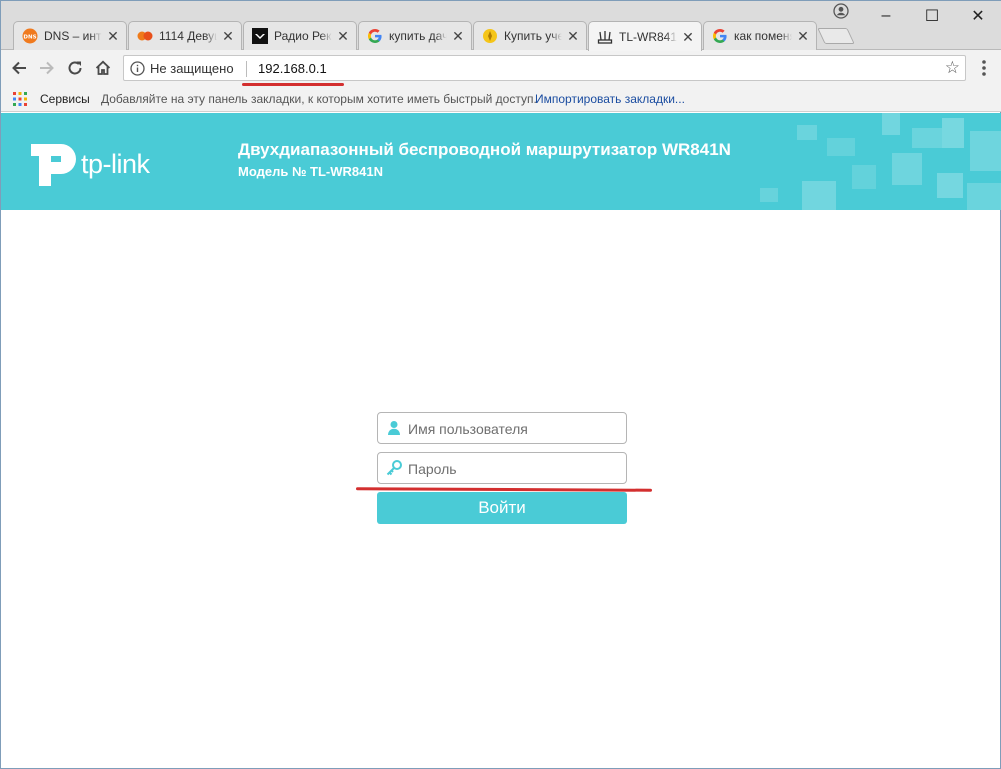  What do you see at coordinates (292, 68) in the screenshot?
I see `url-text: 192.168.0.1` at bounding box center [292, 68].